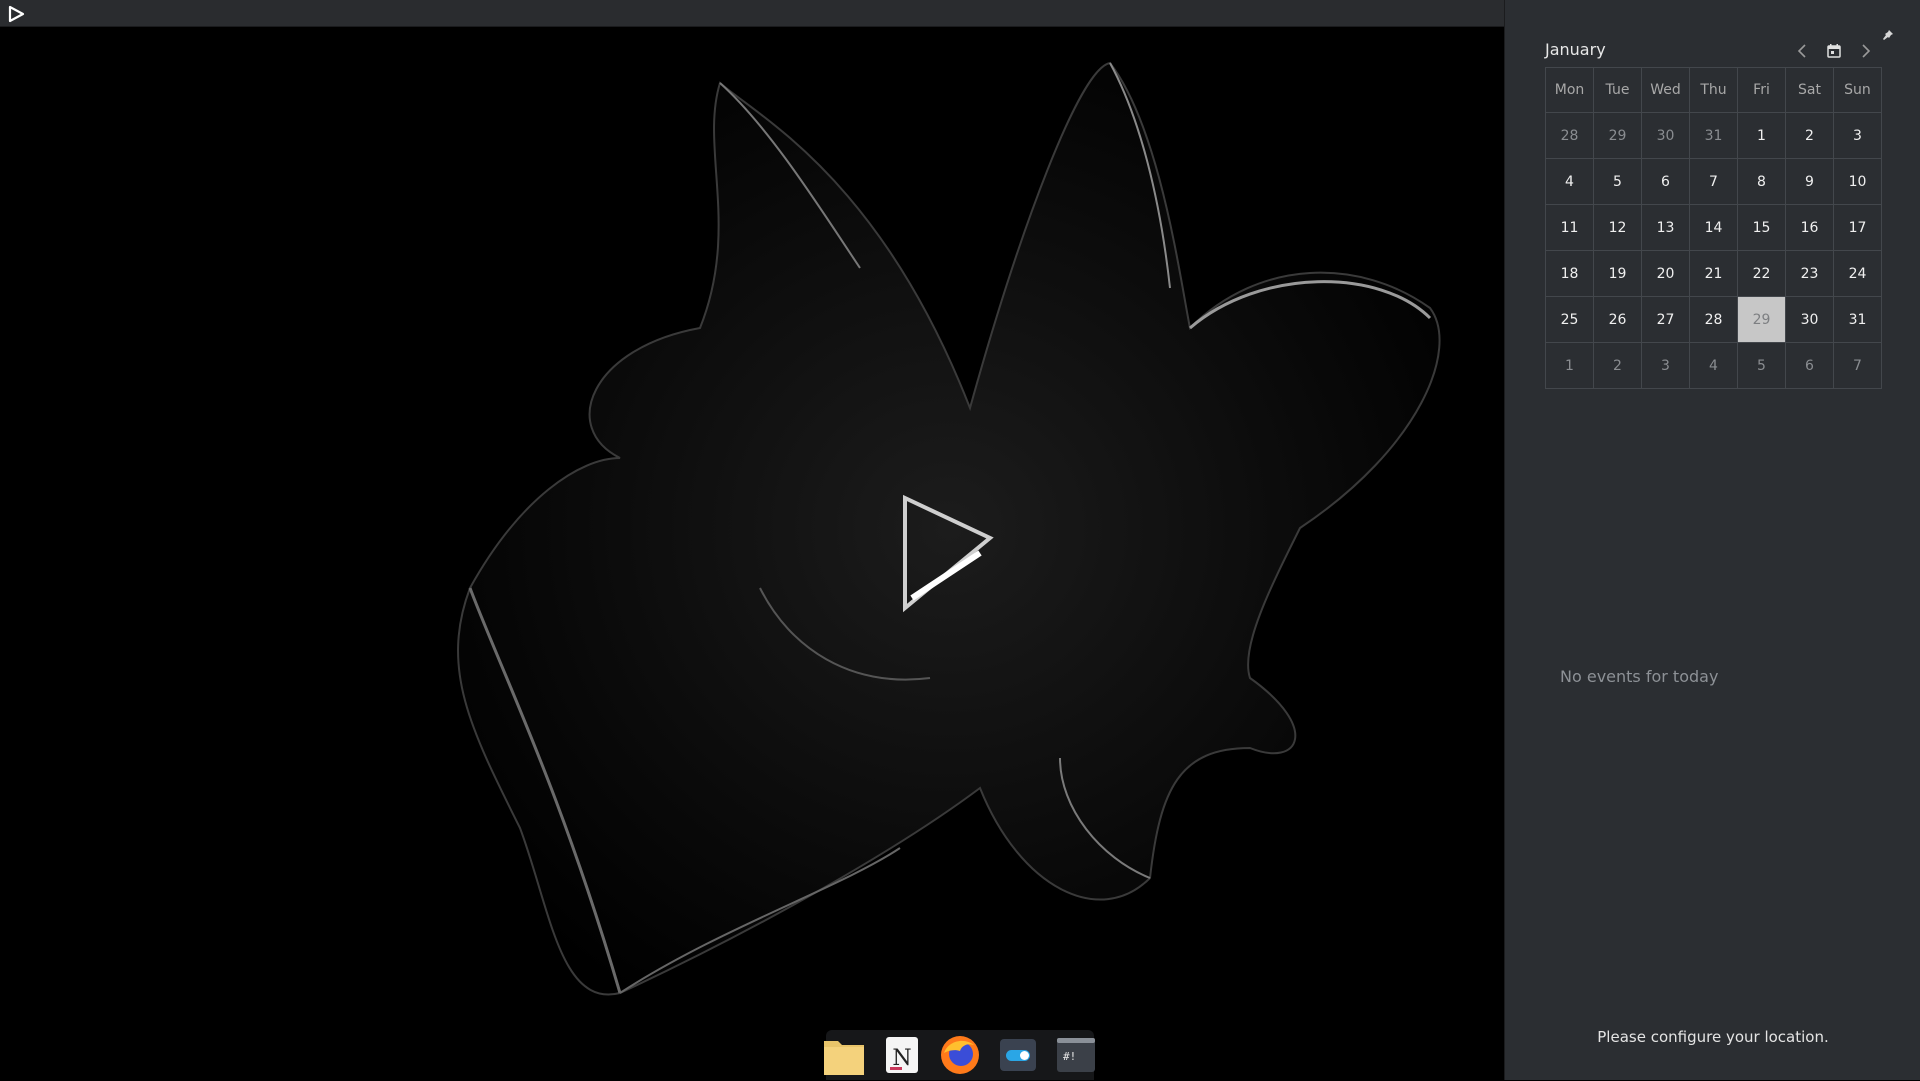 This screenshot has width=1920, height=1081. I want to click on folder-icon, so click(844, 1055).